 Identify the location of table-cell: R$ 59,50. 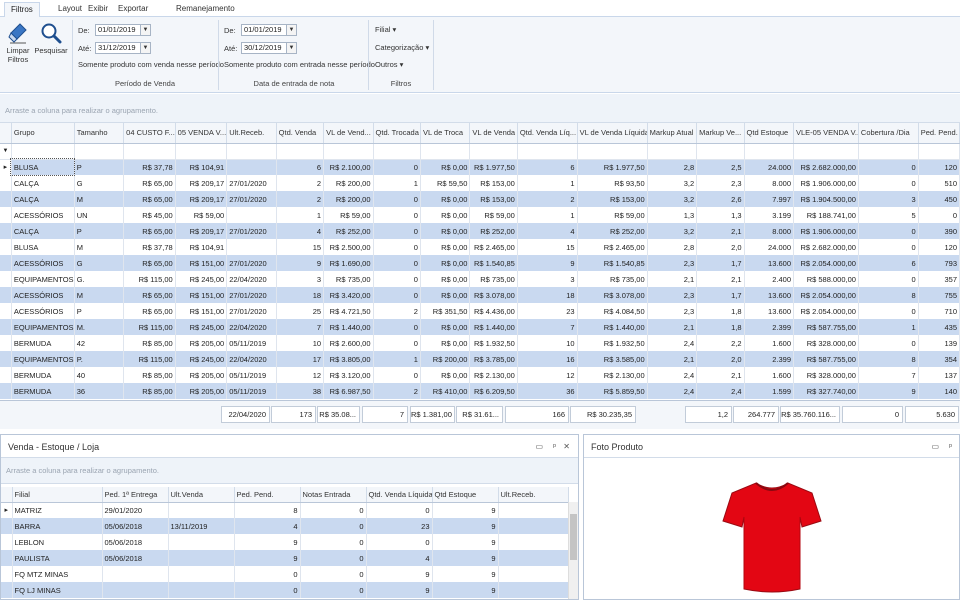
(445, 183).